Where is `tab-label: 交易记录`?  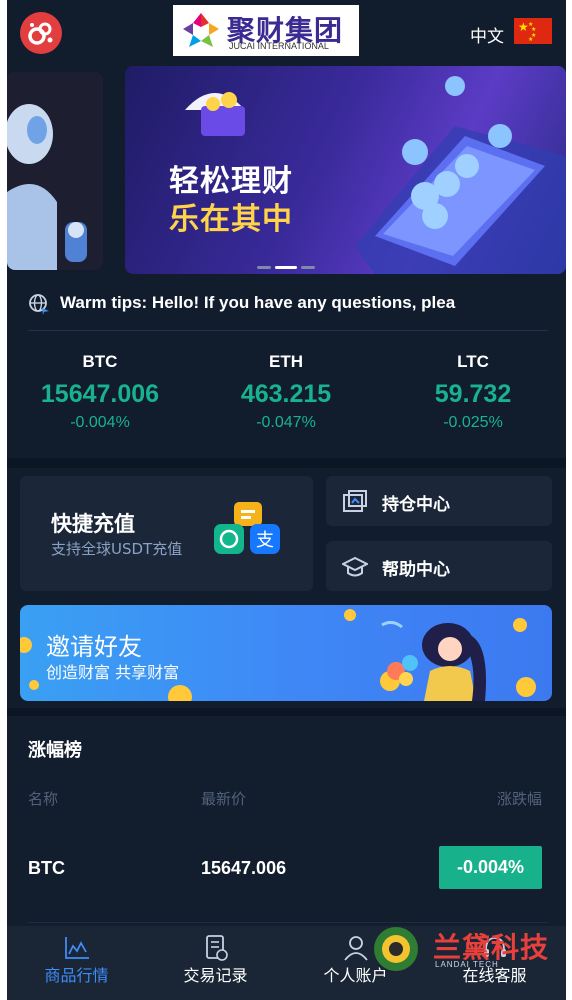
tab-label: 交易记录 is located at coordinates (215, 975).